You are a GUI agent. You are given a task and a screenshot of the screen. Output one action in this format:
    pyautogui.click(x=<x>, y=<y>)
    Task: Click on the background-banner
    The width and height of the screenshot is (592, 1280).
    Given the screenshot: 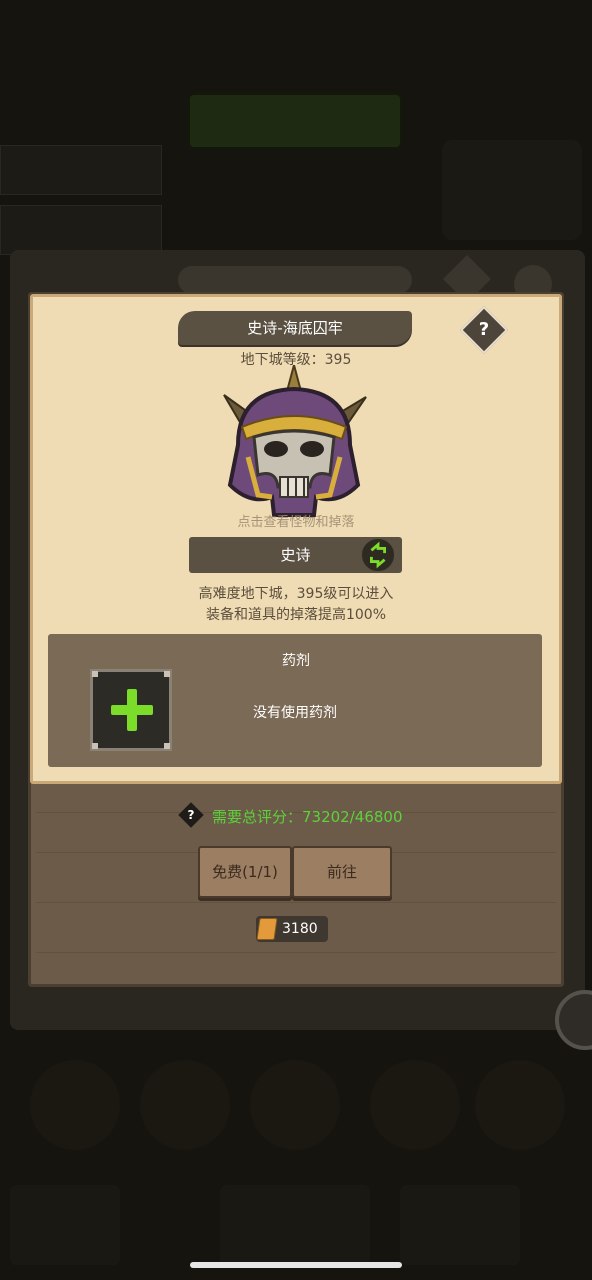 What is the action you would take?
    pyautogui.click(x=295, y=121)
    